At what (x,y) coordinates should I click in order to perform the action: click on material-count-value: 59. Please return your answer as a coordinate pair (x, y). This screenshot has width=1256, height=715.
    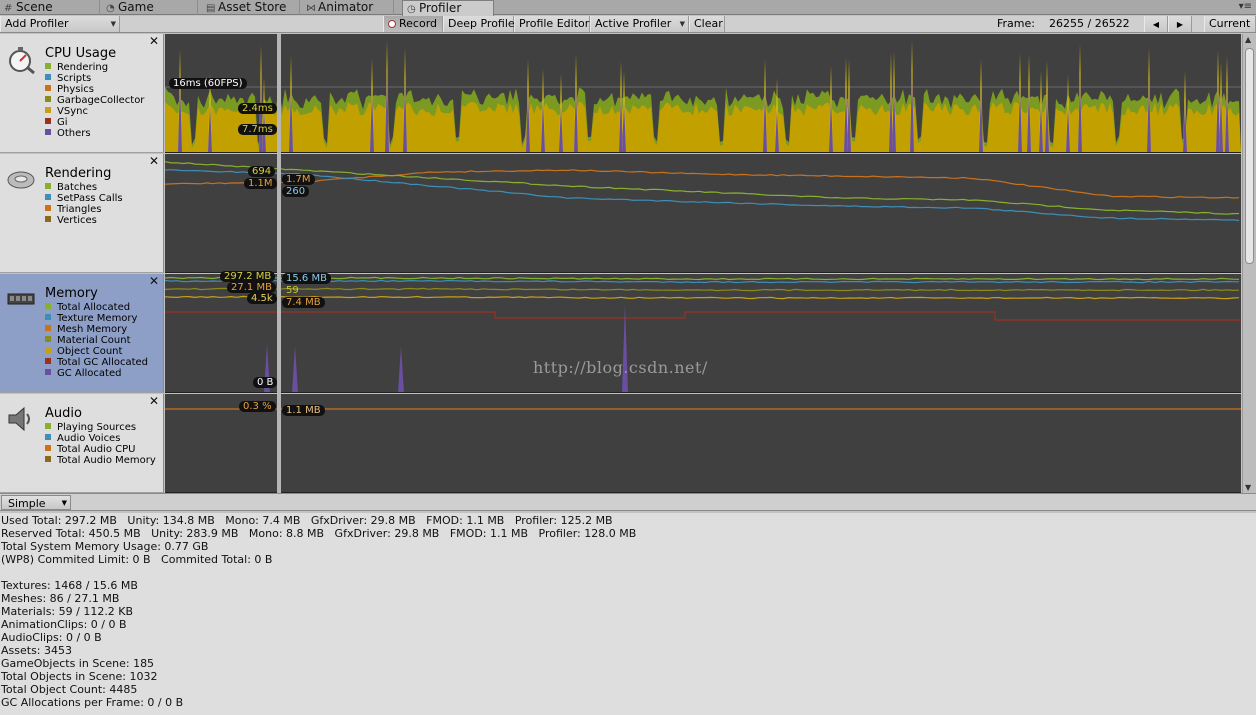
    Looking at the image, I should click on (292, 290).